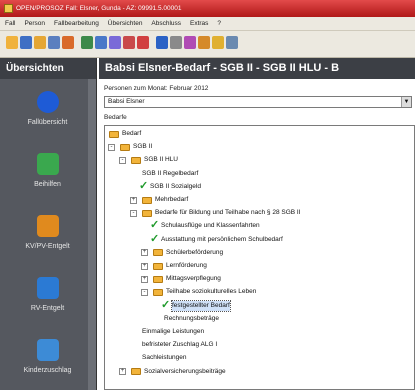 The width and height of the screenshot is (415, 390). What do you see at coordinates (222, 240) in the screenshot?
I see `tree-node: Ausstattung mit persönlichem Schulbedarf` at bounding box center [222, 240].